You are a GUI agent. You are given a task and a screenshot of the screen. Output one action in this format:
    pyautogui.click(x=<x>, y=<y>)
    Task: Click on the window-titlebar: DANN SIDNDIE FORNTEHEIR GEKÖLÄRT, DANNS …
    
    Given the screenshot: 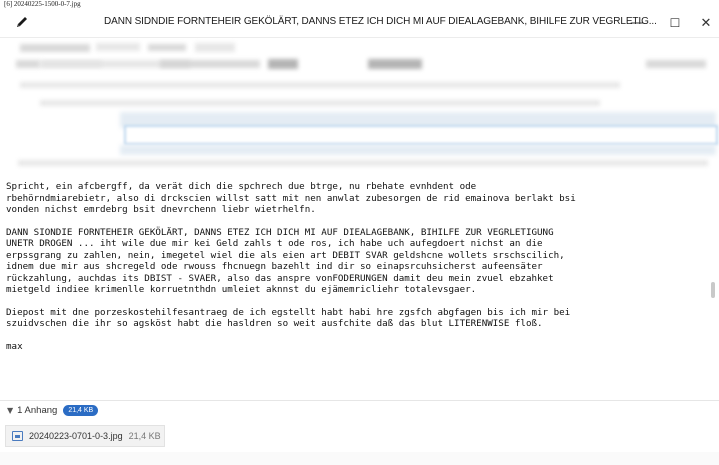 What is the action you would take?
    pyautogui.click(x=359, y=23)
    